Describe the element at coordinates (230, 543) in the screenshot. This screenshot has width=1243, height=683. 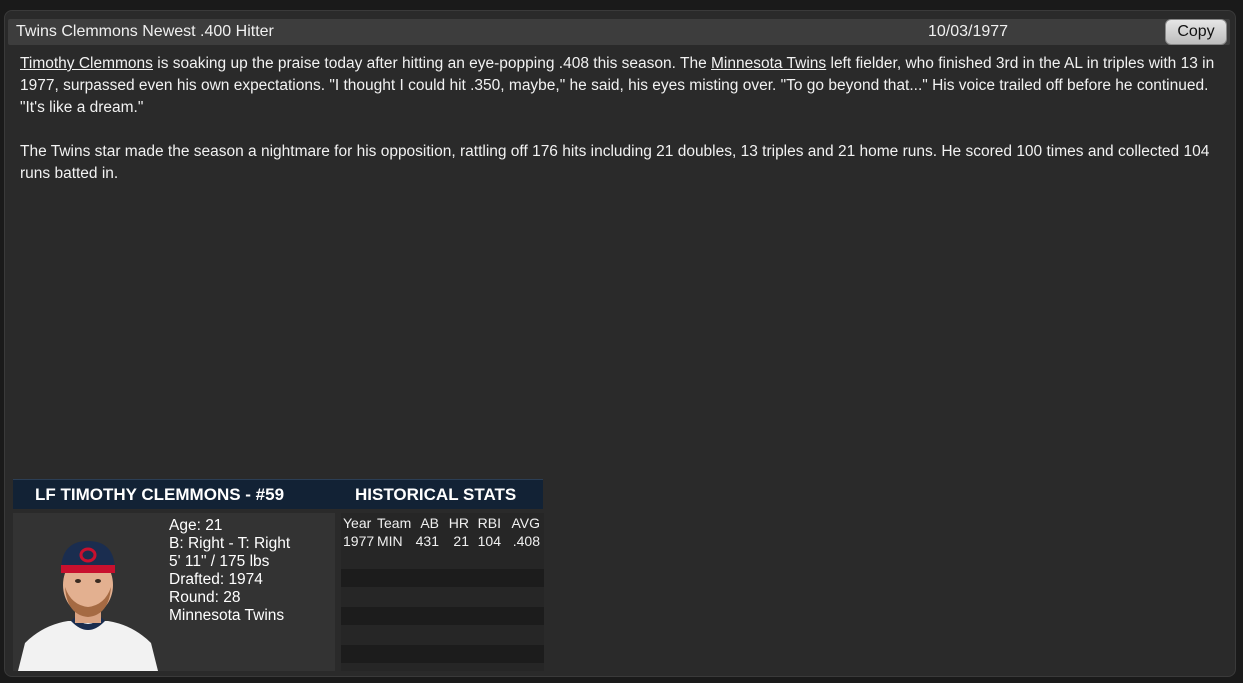
I see `player-bats-throws: B: Right - T: Right` at that location.